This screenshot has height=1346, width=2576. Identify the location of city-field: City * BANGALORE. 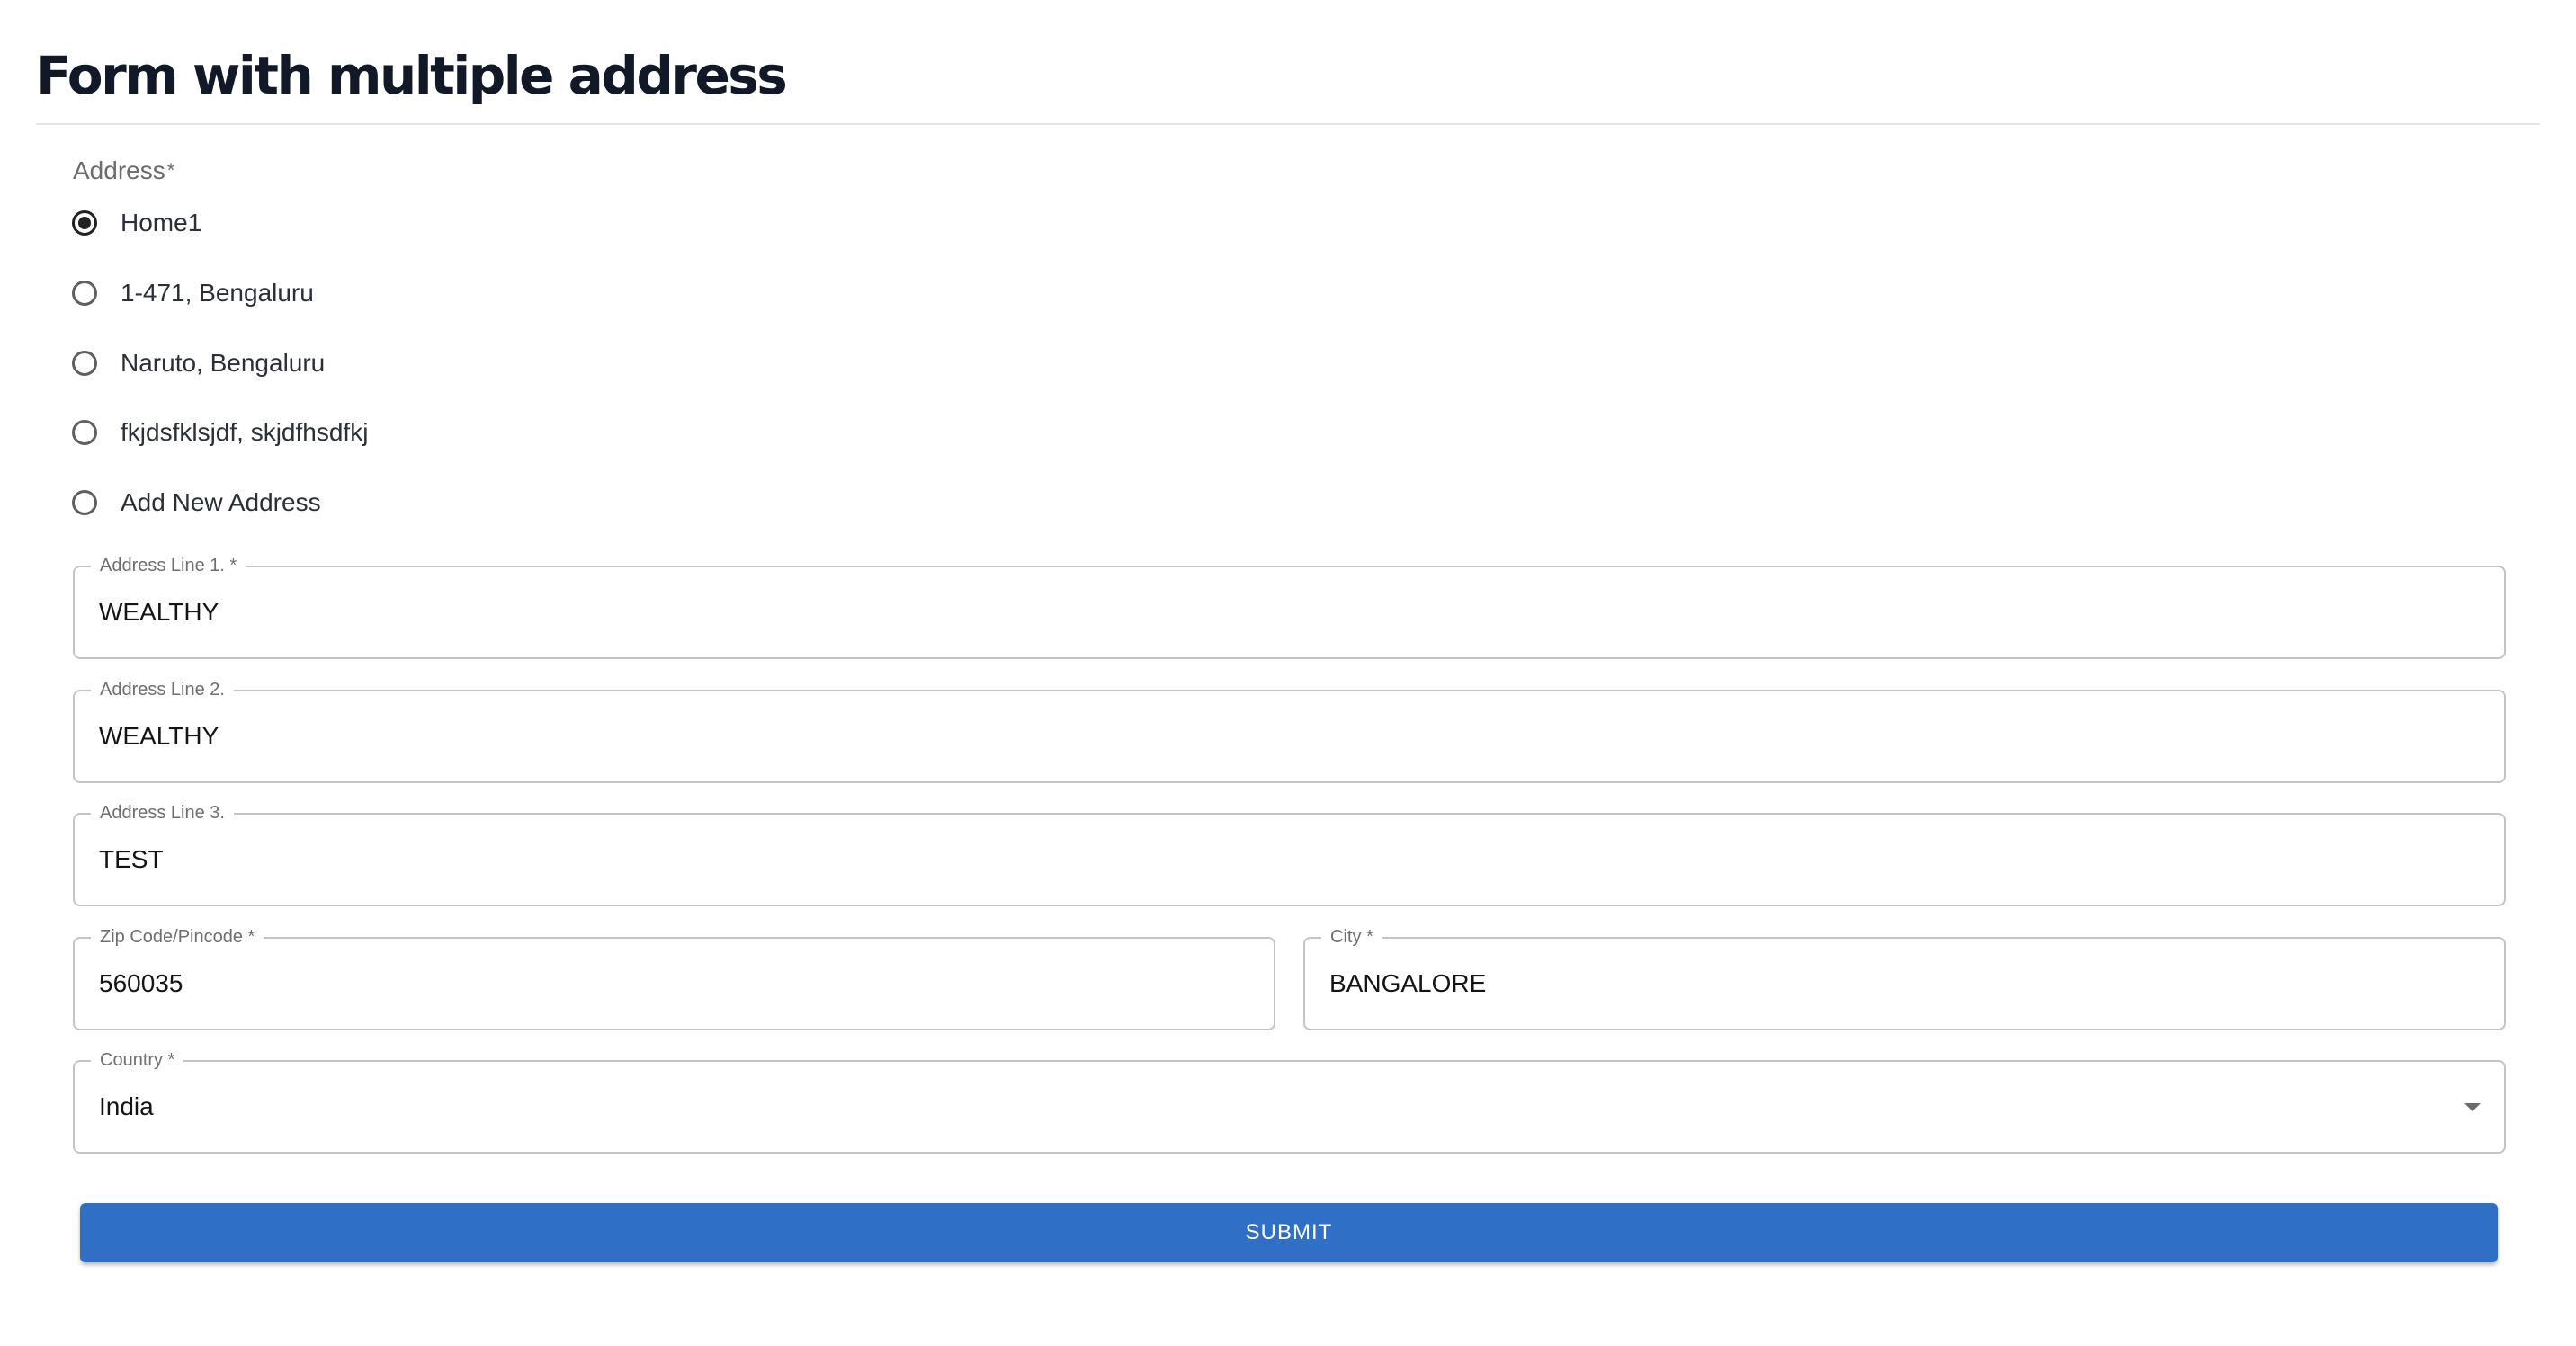
(1904, 978).